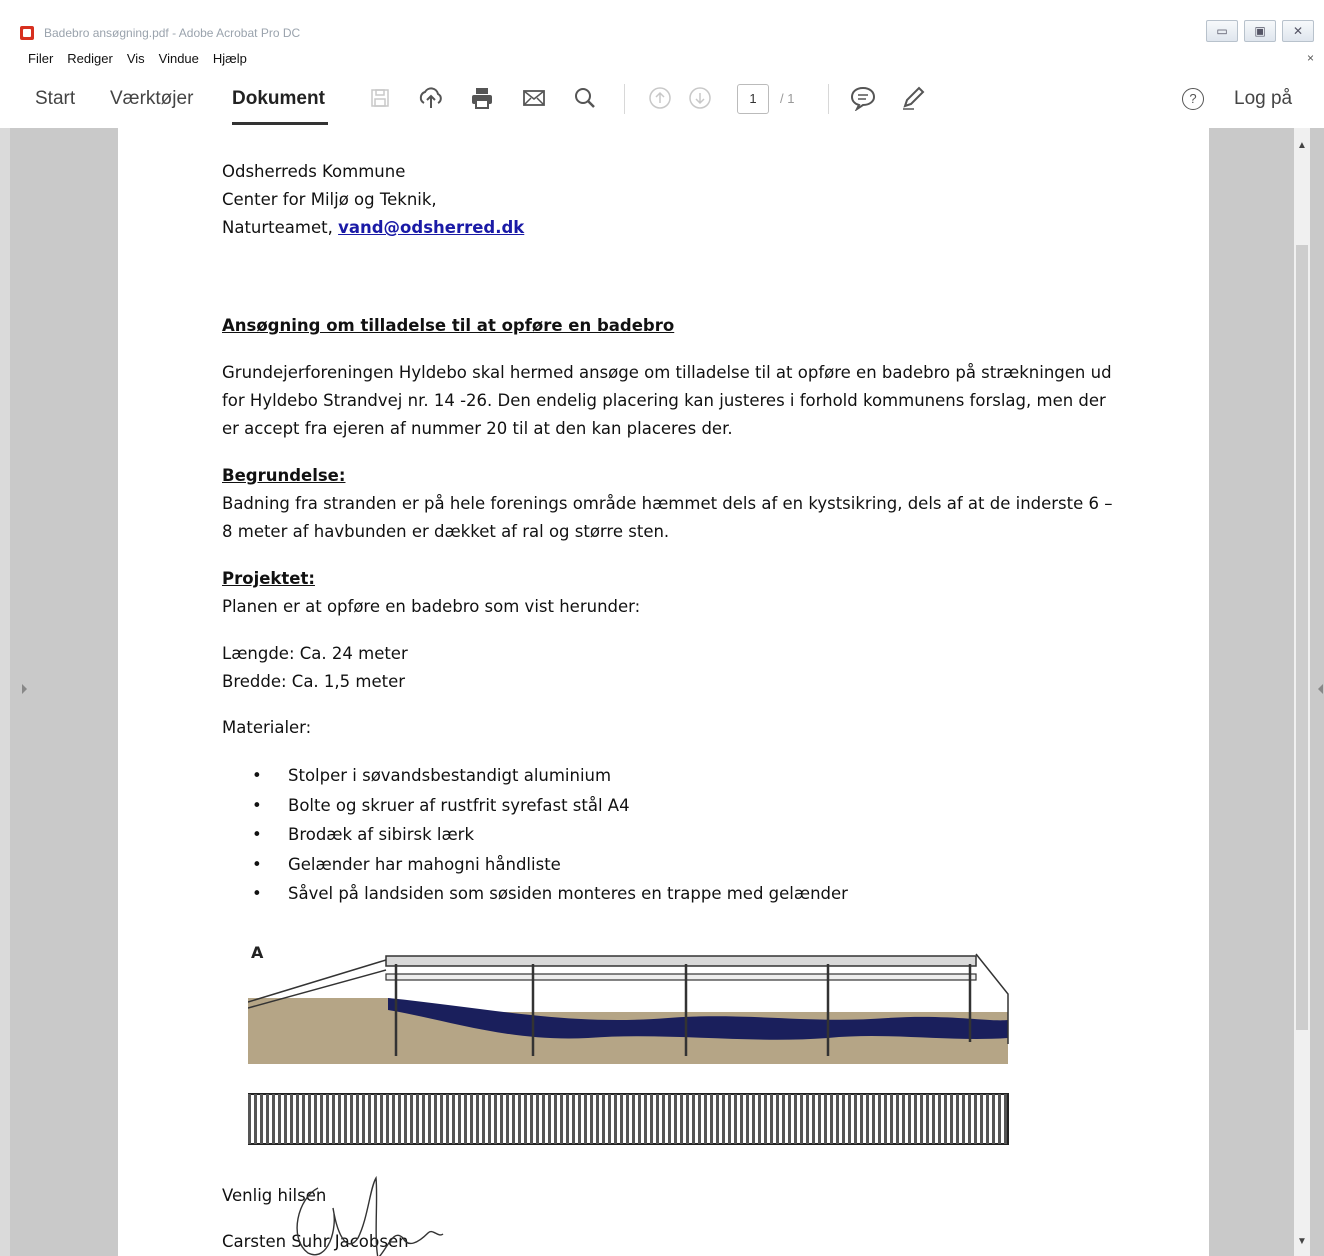  Describe the element at coordinates (1320, 689) in the screenshot. I see `expand-right-panel-icon` at that location.